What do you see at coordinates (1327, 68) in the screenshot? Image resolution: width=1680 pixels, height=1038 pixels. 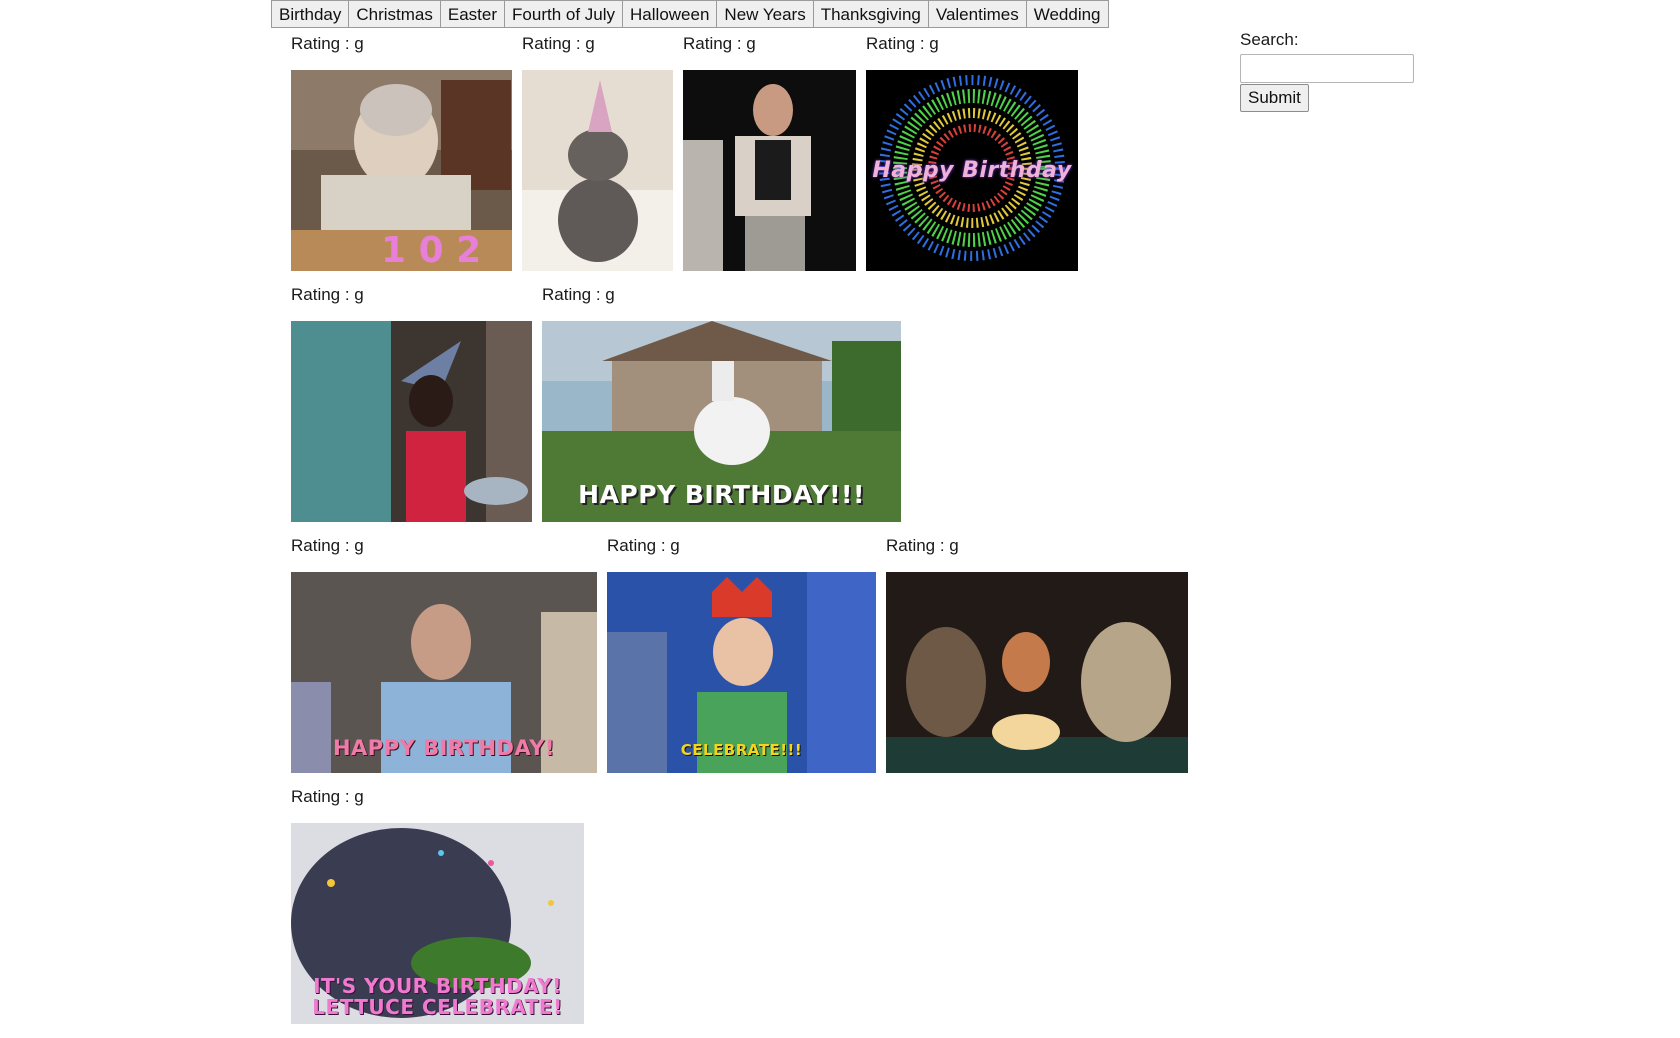 I see `search-input` at bounding box center [1327, 68].